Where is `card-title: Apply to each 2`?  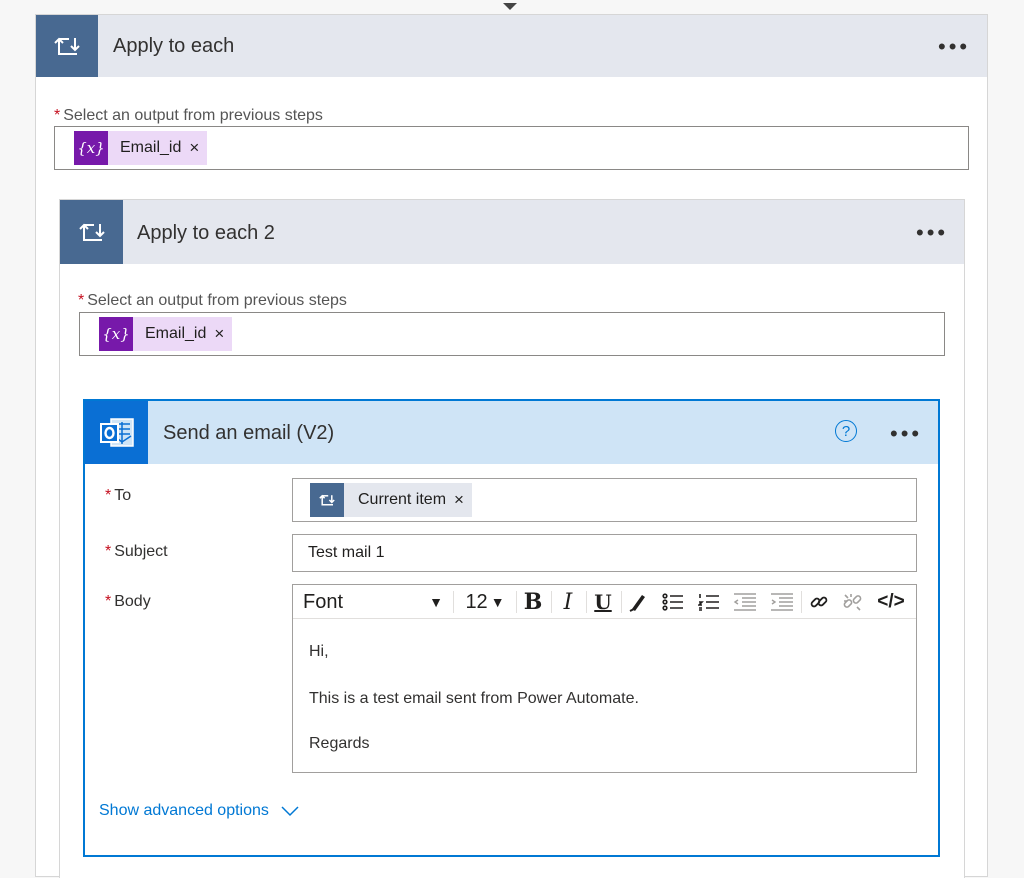 card-title: Apply to each 2 is located at coordinates (206, 233).